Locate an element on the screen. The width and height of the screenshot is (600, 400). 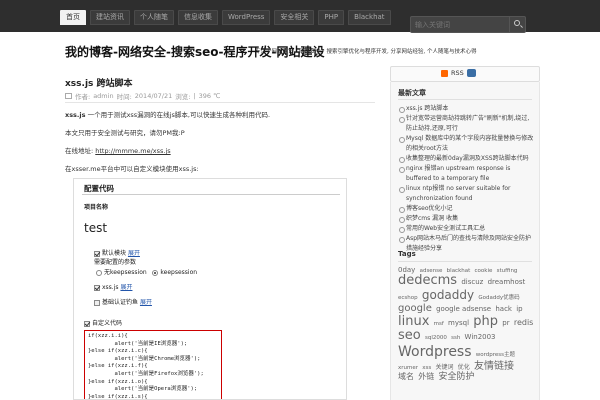
tag-link: php is located at coordinates (485, 321).